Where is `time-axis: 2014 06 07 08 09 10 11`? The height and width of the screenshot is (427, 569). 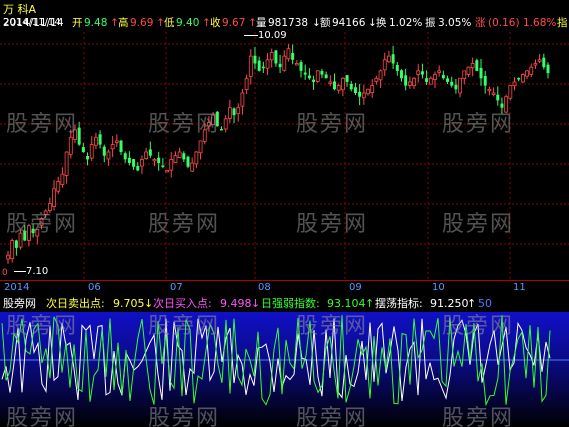
time-axis: 2014 06 07 08 09 10 11 is located at coordinates (284, 288).